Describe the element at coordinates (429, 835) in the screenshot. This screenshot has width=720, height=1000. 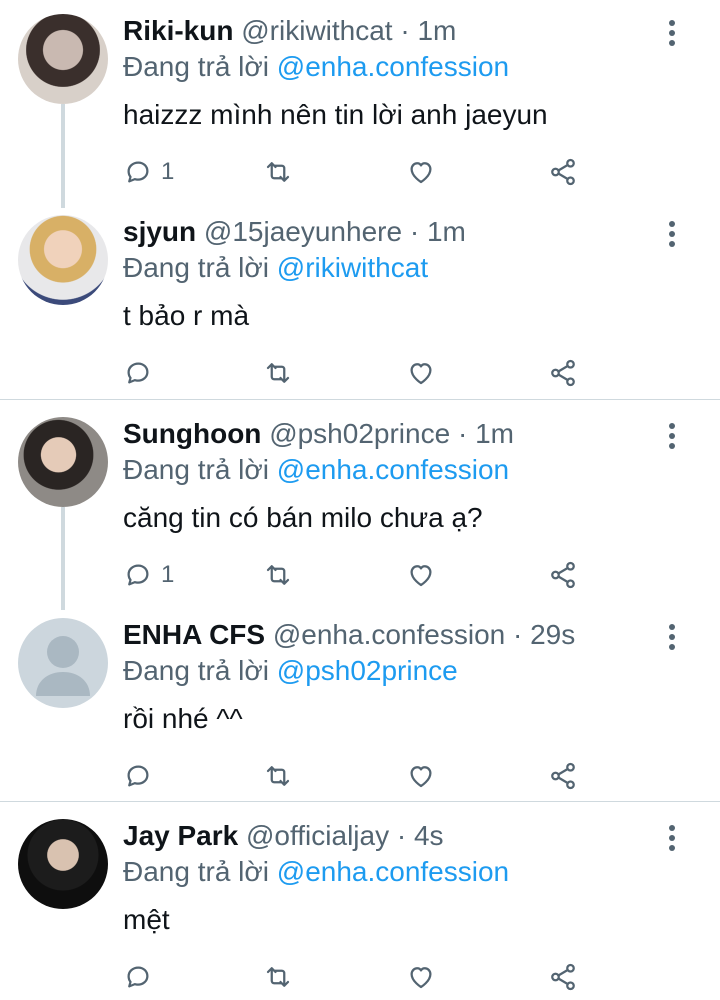
I see `timestamp: 4s` at that location.